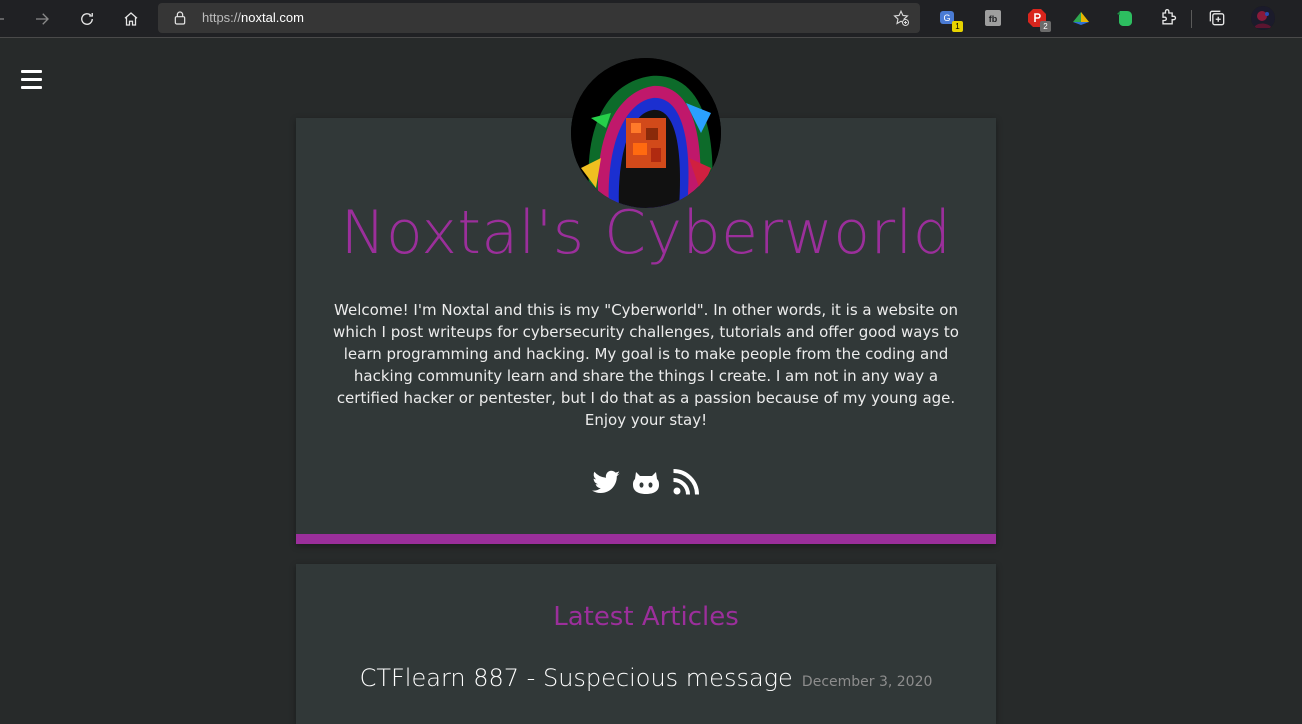  Describe the element at coordinates (867, 682) in the screenshot. I see `article-date: December 3, 2020` at that location.